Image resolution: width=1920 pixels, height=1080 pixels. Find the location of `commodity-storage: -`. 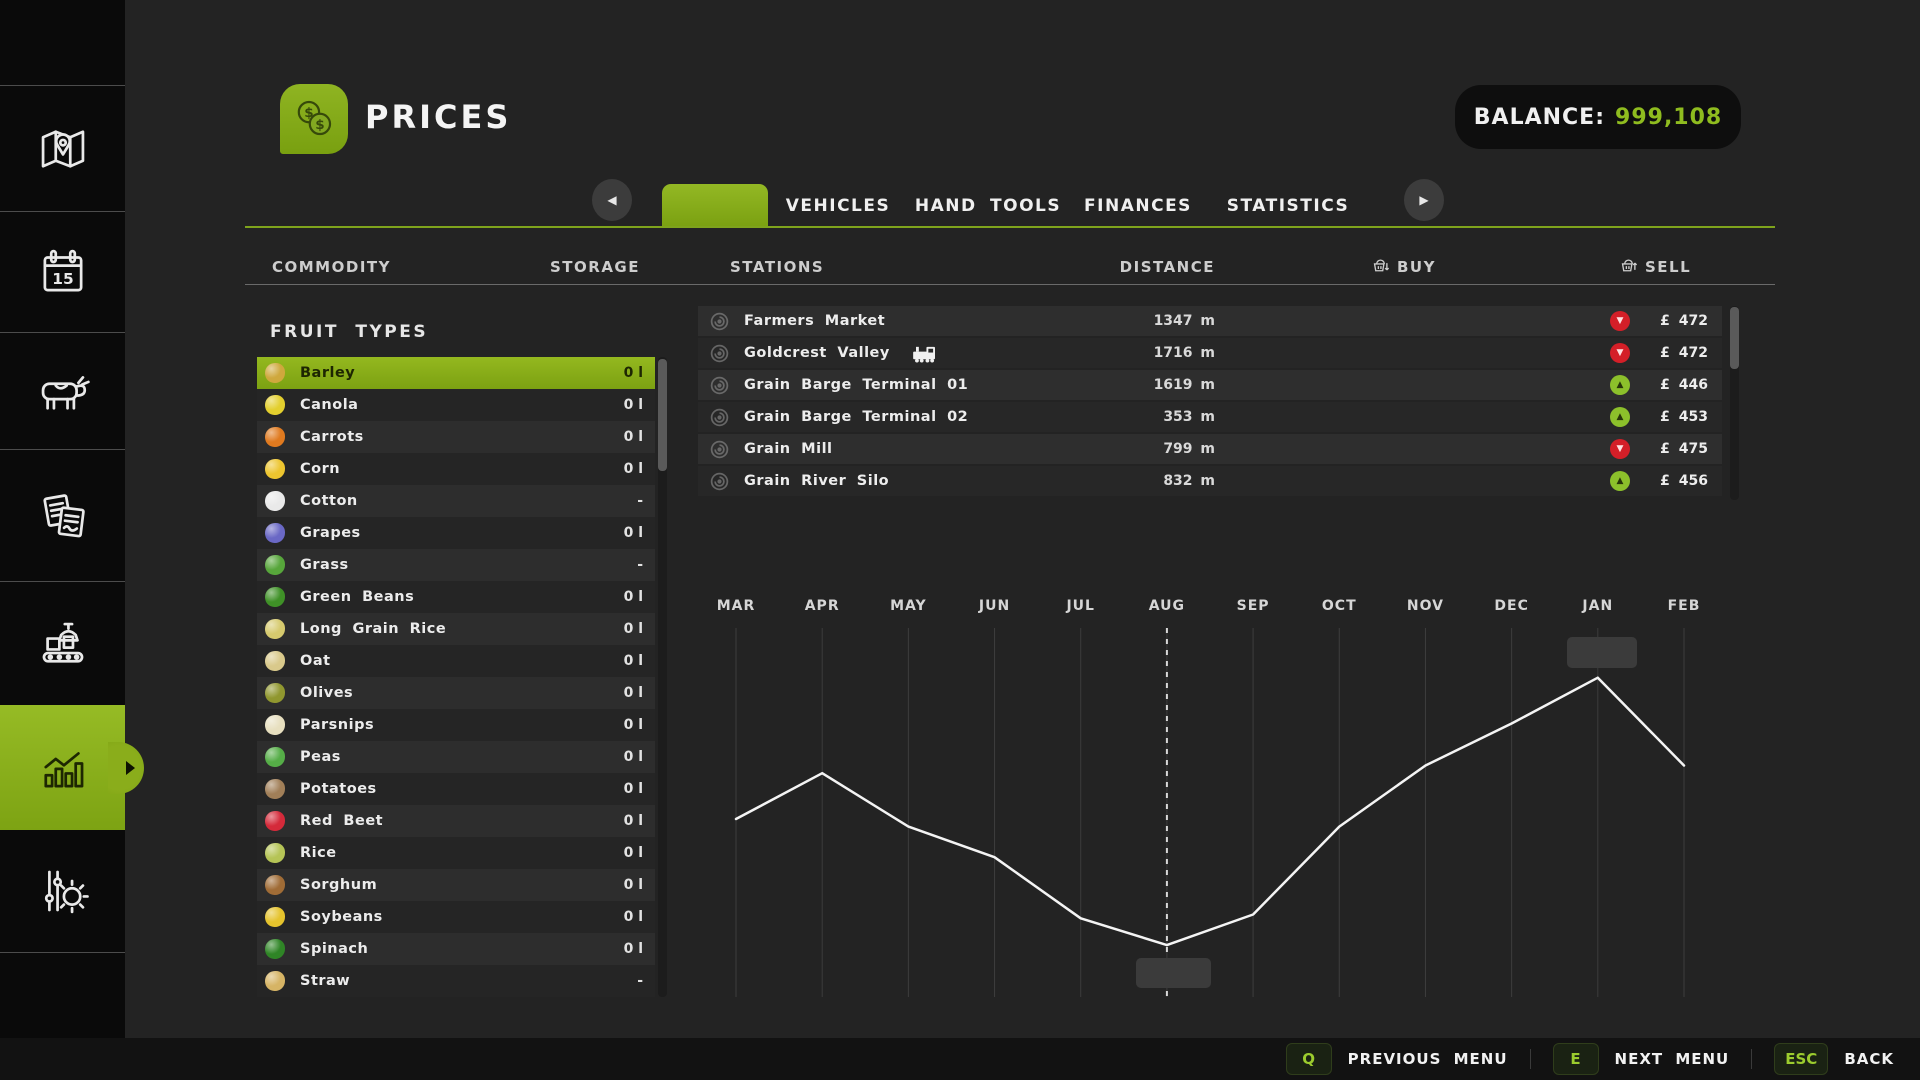

commodity-storage: - is located at coordinates (640, 501).